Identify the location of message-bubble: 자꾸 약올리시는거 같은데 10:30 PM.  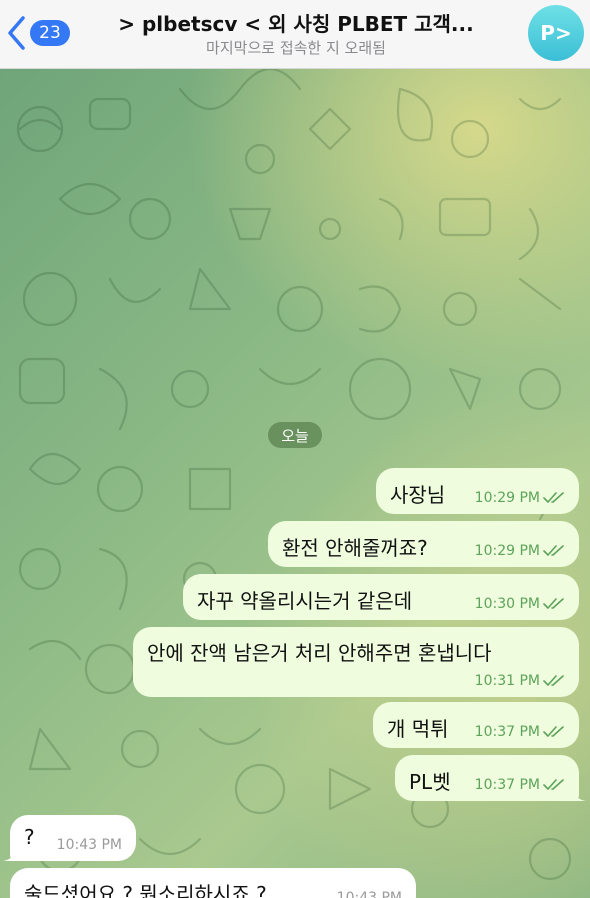
(381, 597).